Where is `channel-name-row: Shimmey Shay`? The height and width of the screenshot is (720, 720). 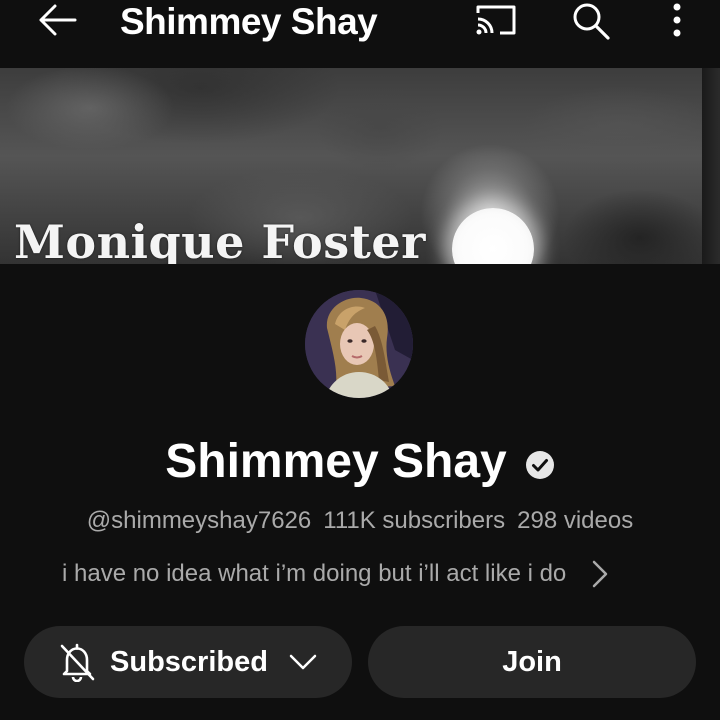 channel-name-row: Shimmey Shay is located at coordinates (360, 462).